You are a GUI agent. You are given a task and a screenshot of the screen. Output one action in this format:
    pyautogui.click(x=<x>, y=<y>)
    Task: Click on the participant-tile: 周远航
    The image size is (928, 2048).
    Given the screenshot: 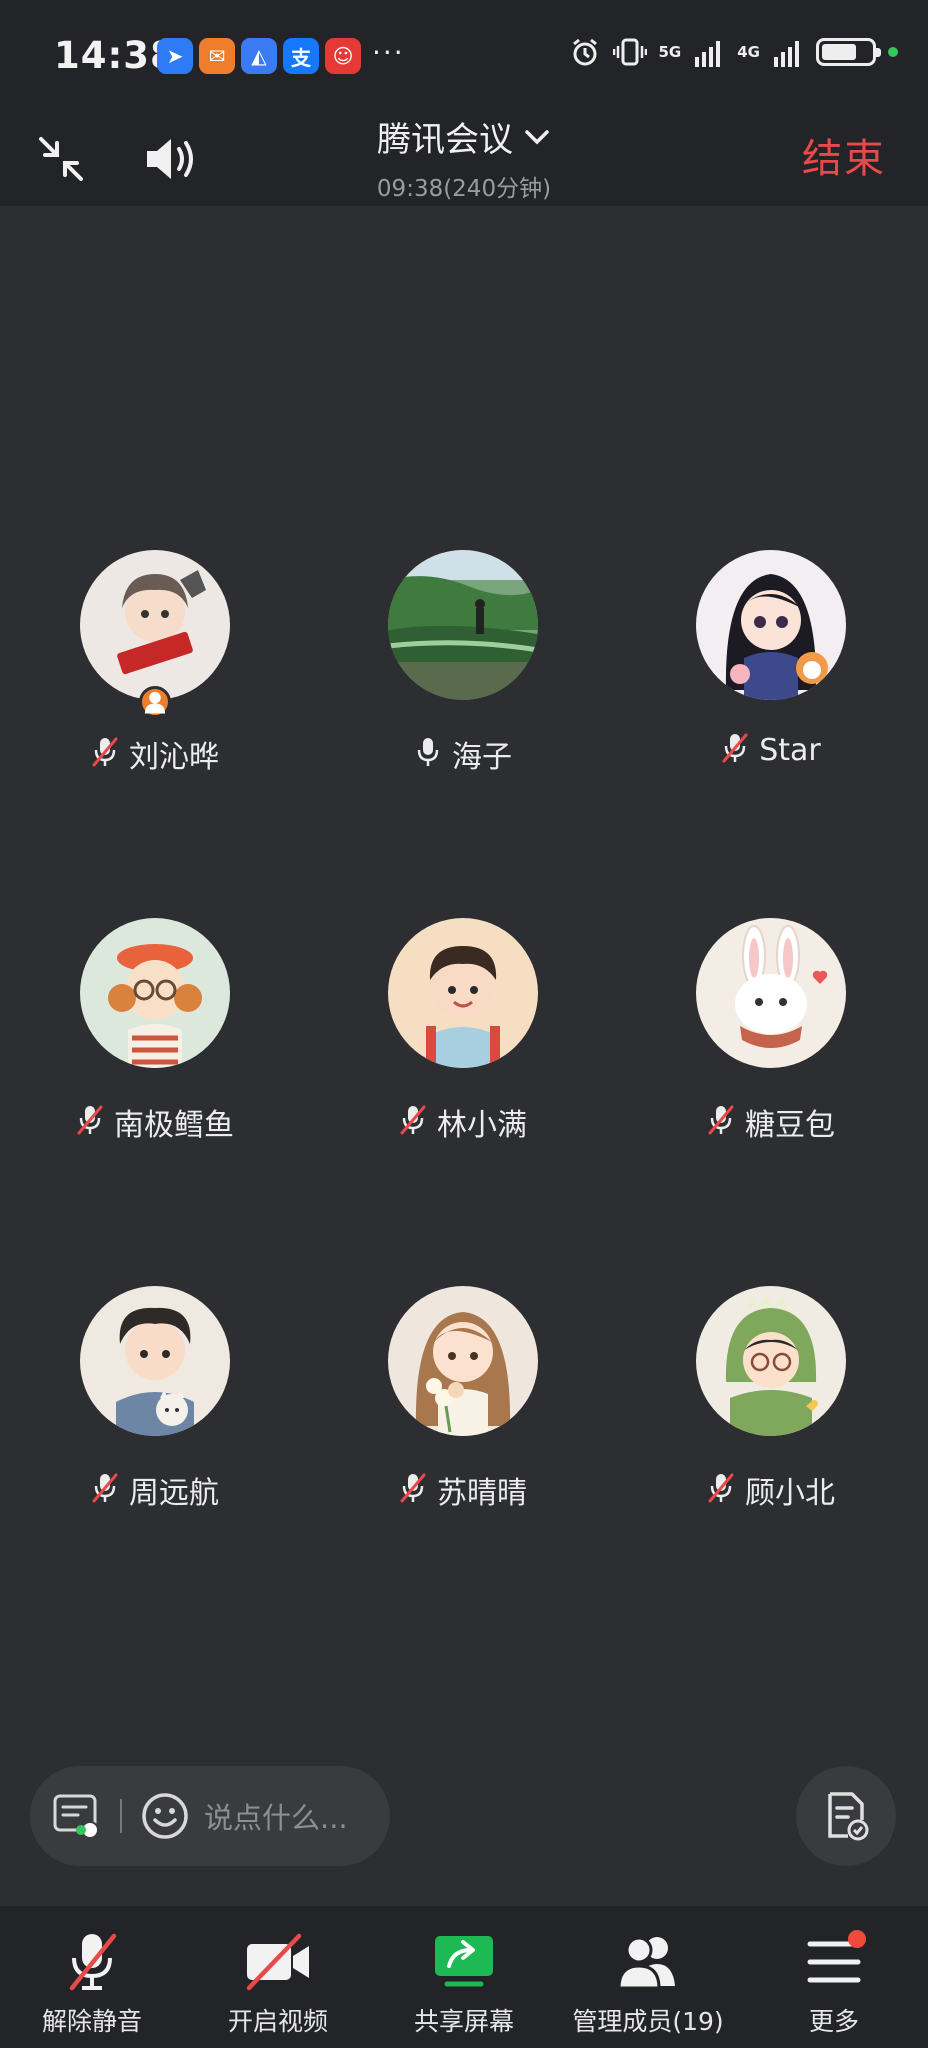 What is the action you would take?
    pyautogui.click(x=155, y=1399)
    